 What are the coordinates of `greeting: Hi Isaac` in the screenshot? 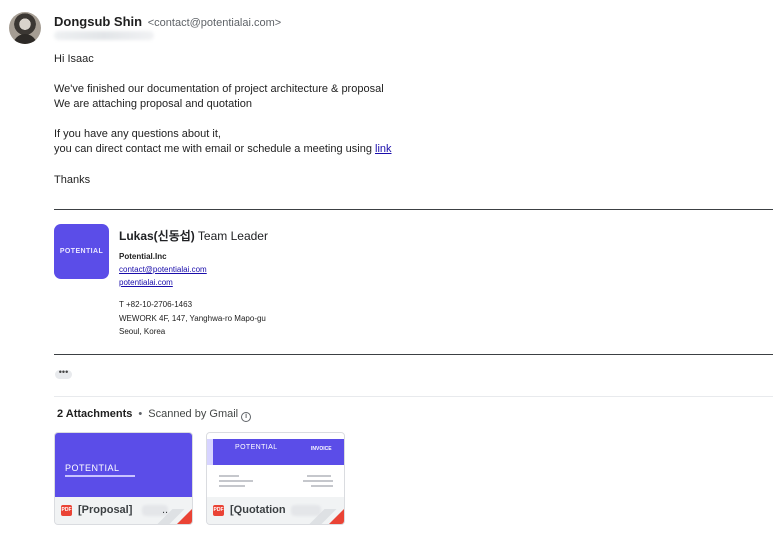 It's located at (74, 59).